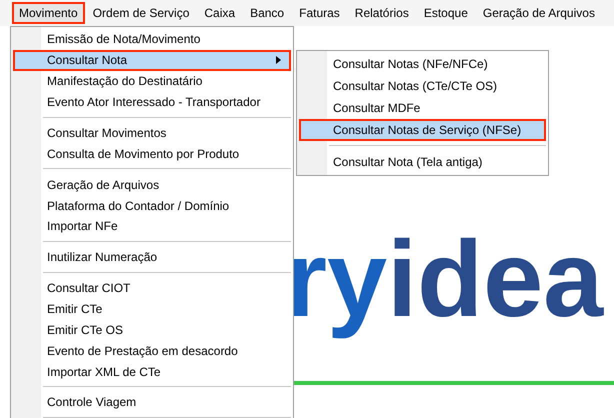  I want to click on menu-item: Importar XML de CTe, so click(152, 371).